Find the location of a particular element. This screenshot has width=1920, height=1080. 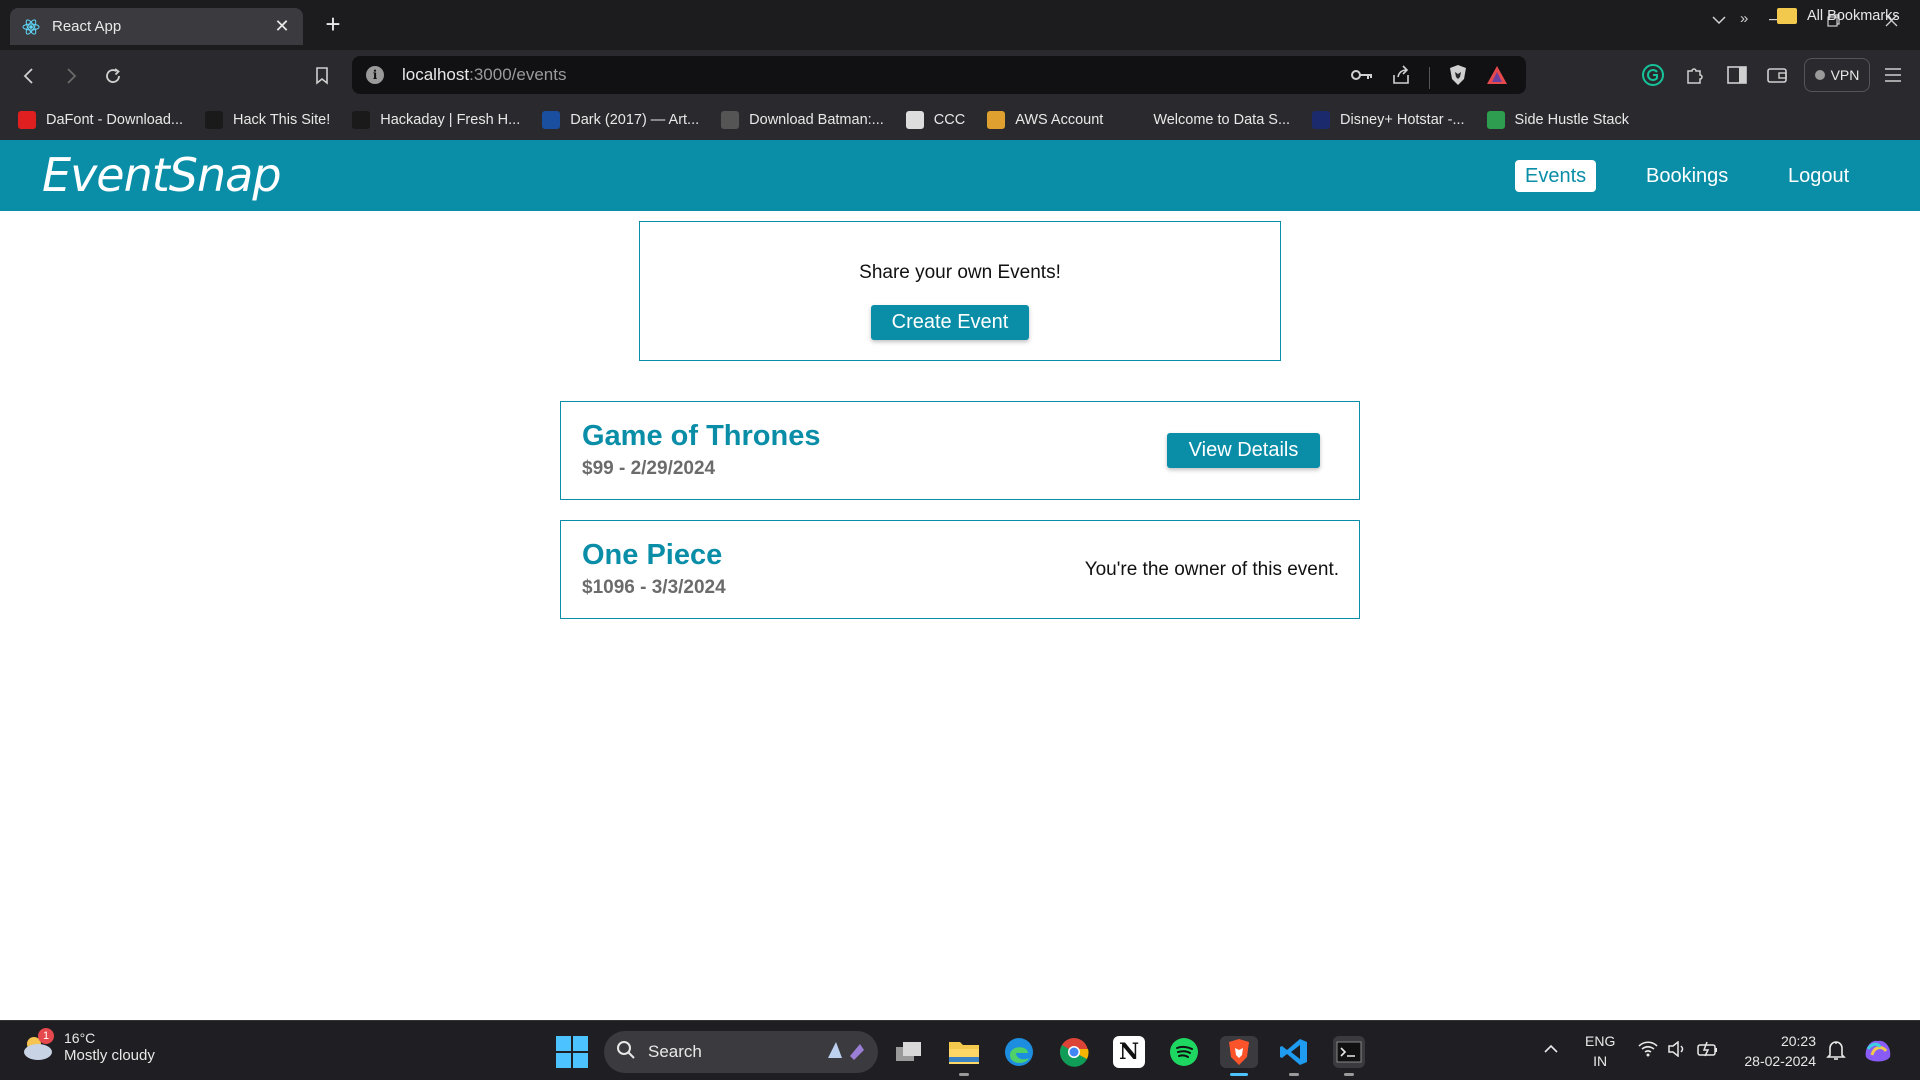

back-arrow-icon is located at coordinates (29, 76).